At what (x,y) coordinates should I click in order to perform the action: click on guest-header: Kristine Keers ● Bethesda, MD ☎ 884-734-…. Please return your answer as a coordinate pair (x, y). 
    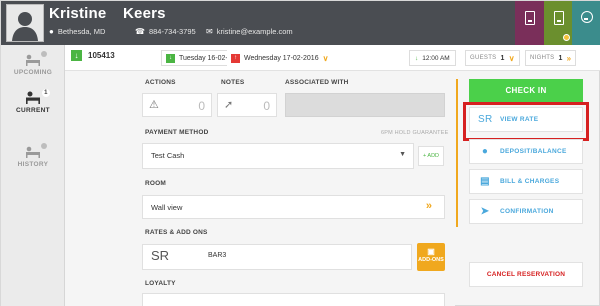
    Looking at the image, I should click on (300, 23).